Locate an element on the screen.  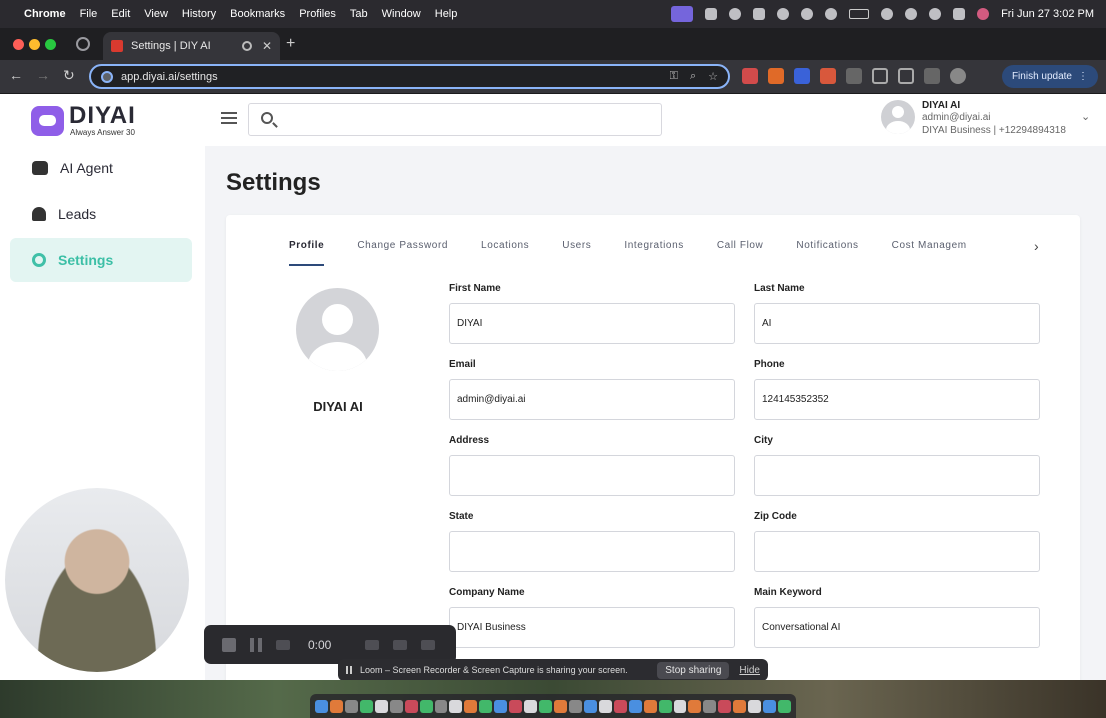
play-circle-icon is located at coordinates (807, 14).